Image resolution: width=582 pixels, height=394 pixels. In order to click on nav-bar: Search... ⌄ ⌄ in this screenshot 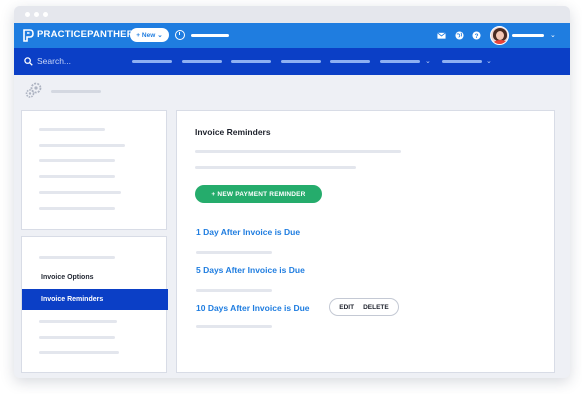, I will do `click(292, 61)`.